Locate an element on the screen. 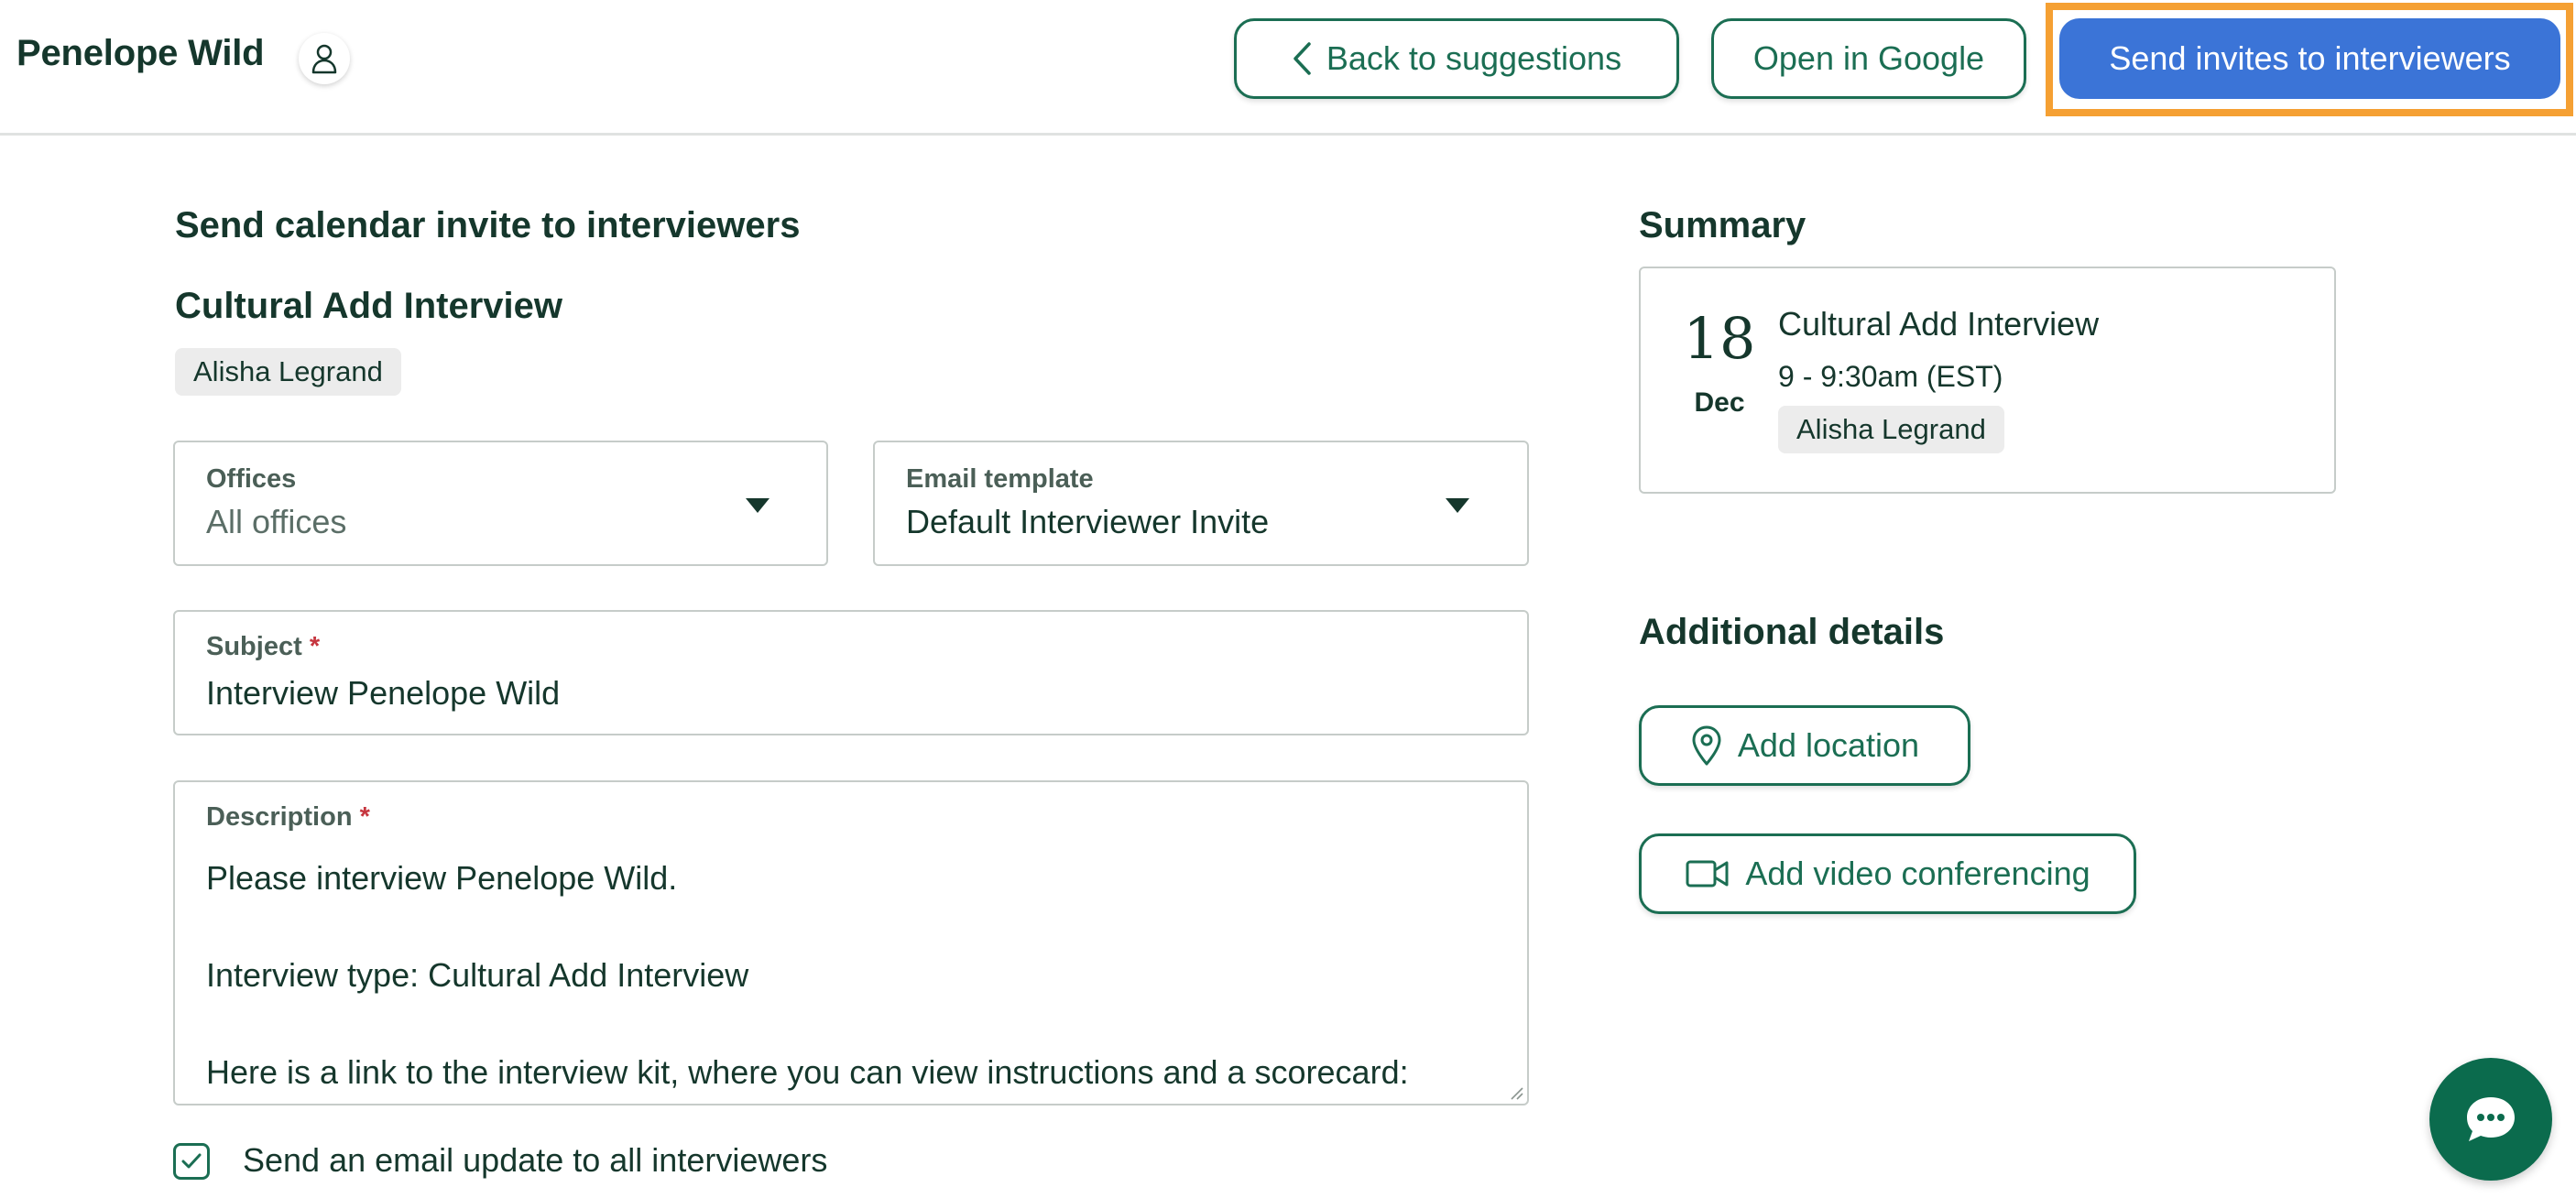 Image resolution: width=2576 pixels, height=1198 pixels. google-button-label: Open in Google is located at coordinates (1869, 58).